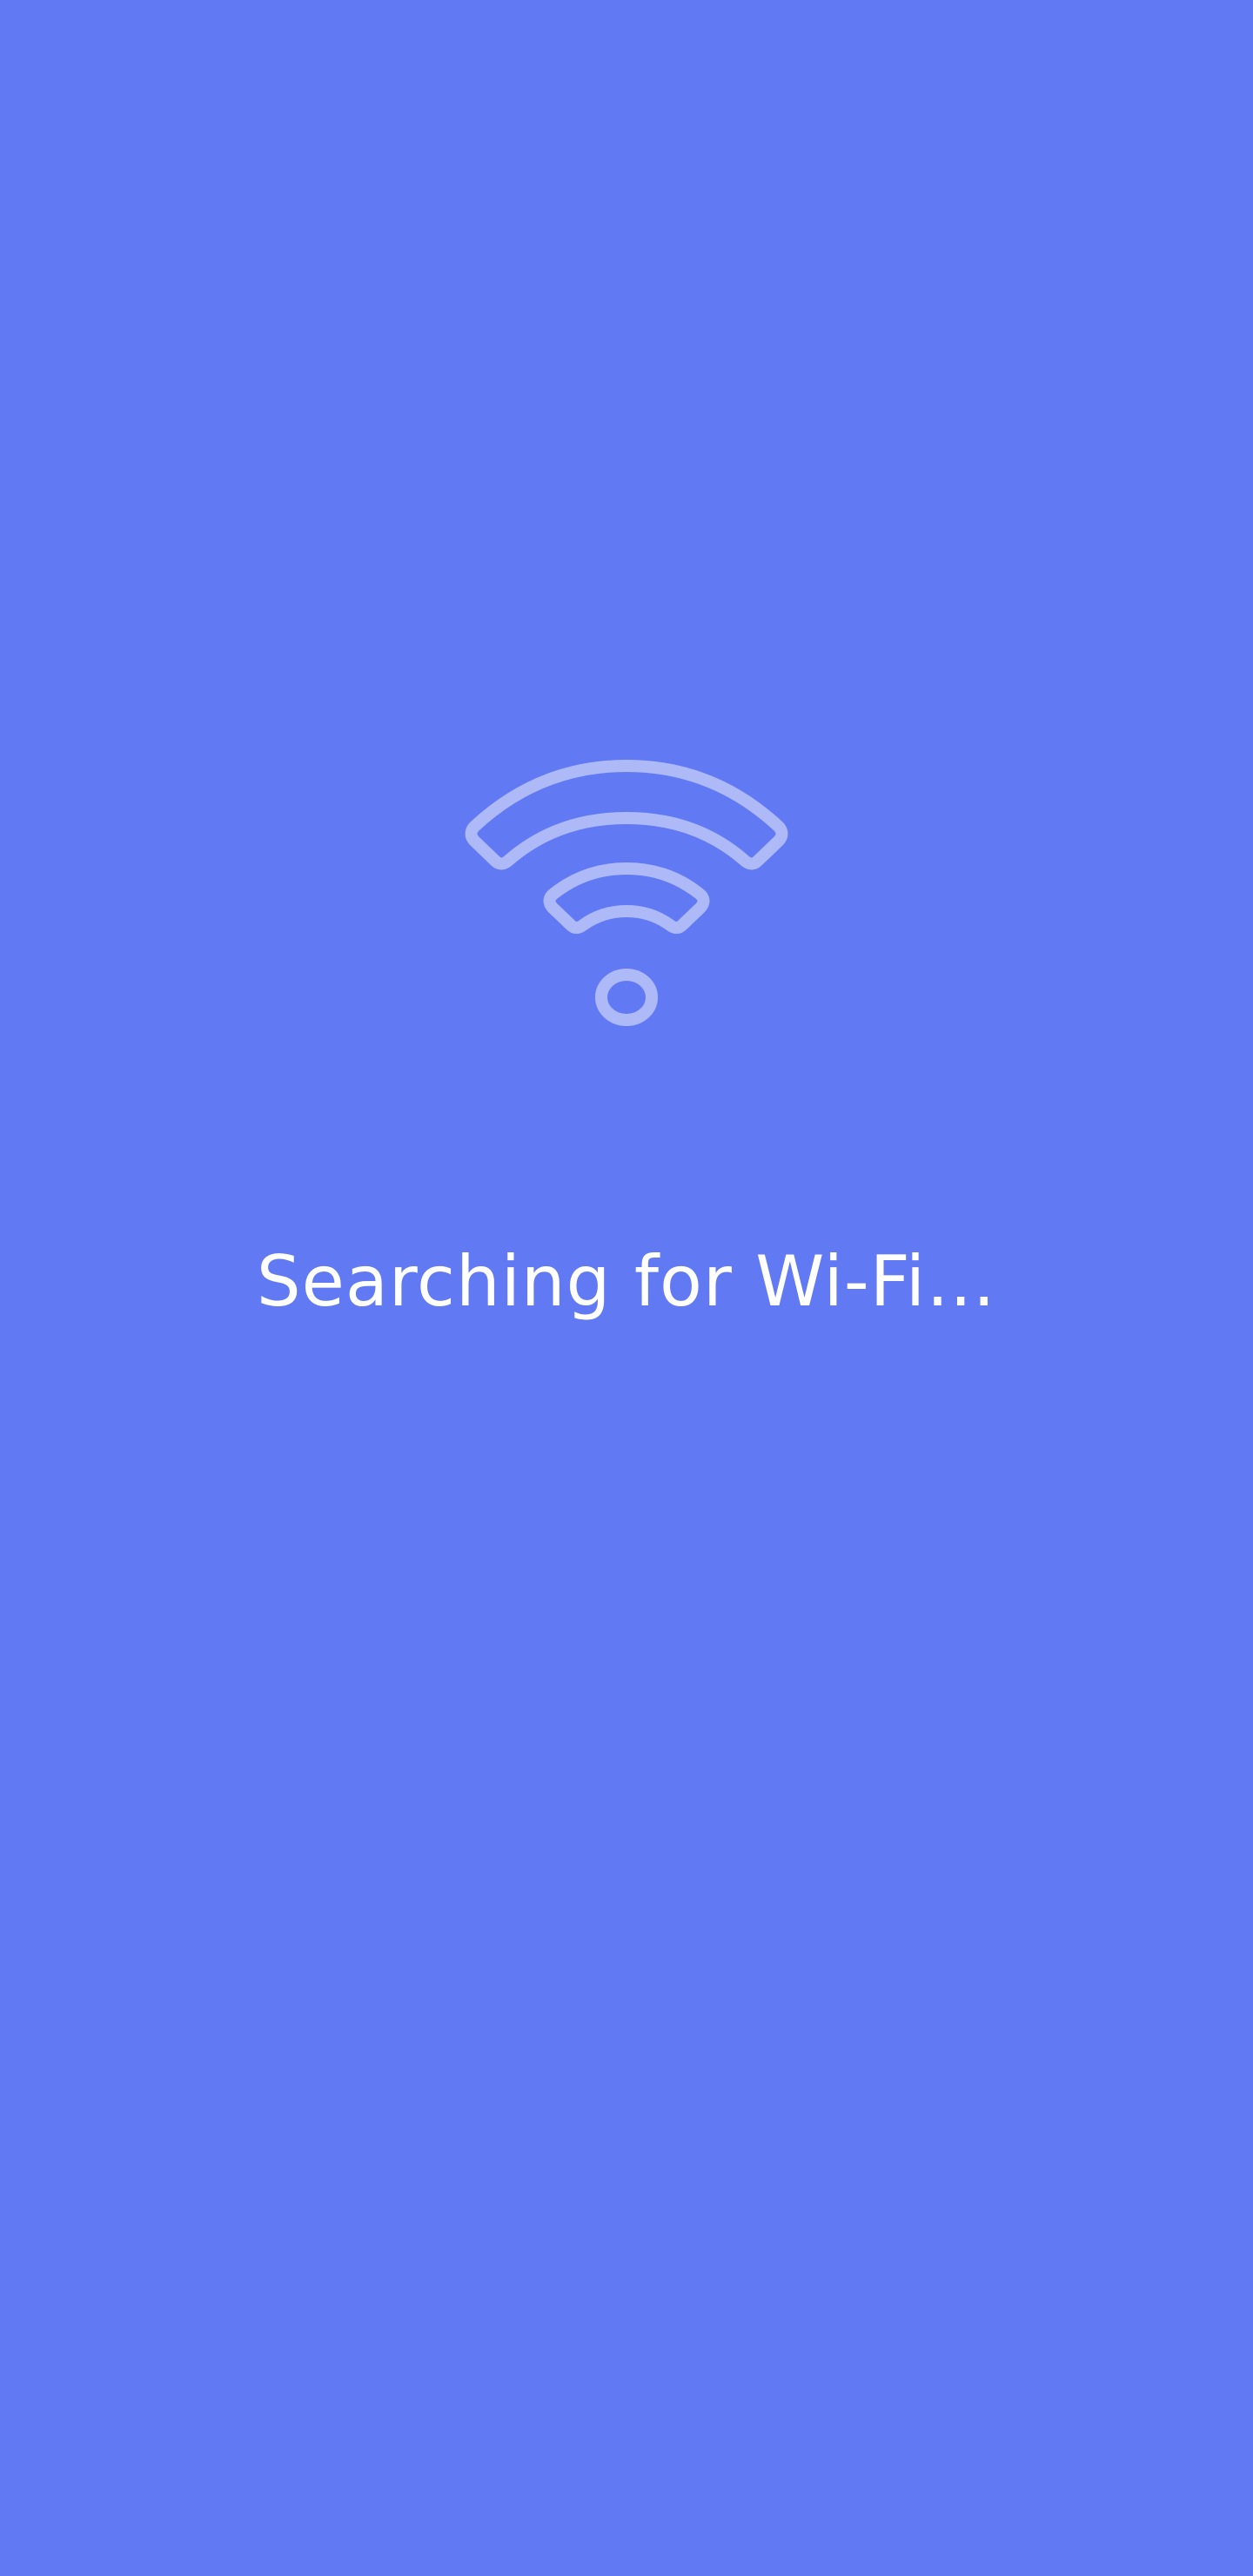 The height and width of the screenshot is (2576, 1253). I want to click on wifi-dot, so click(626, 997).